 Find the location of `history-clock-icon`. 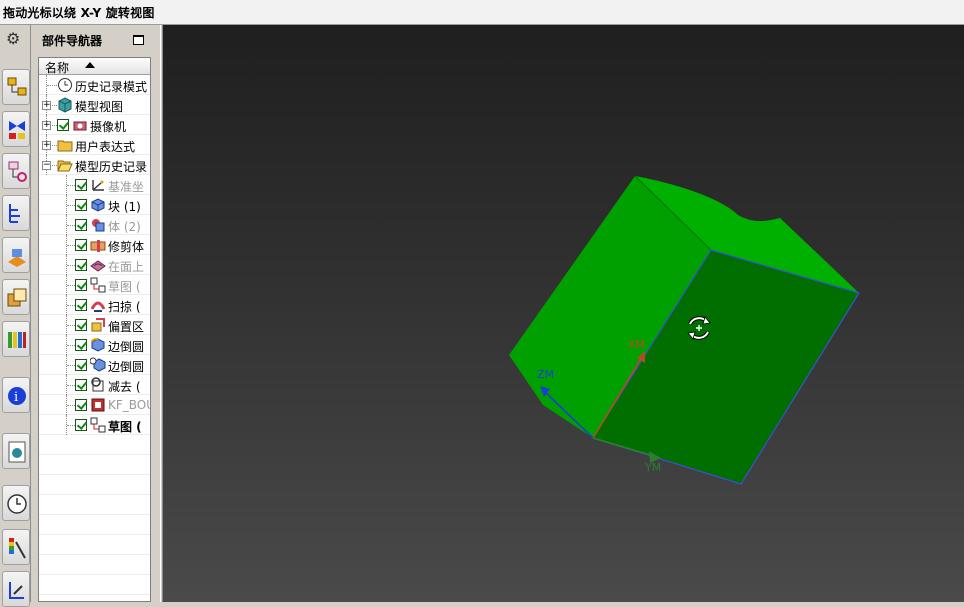

history-clock-icon is located at coordinates (65, 85).